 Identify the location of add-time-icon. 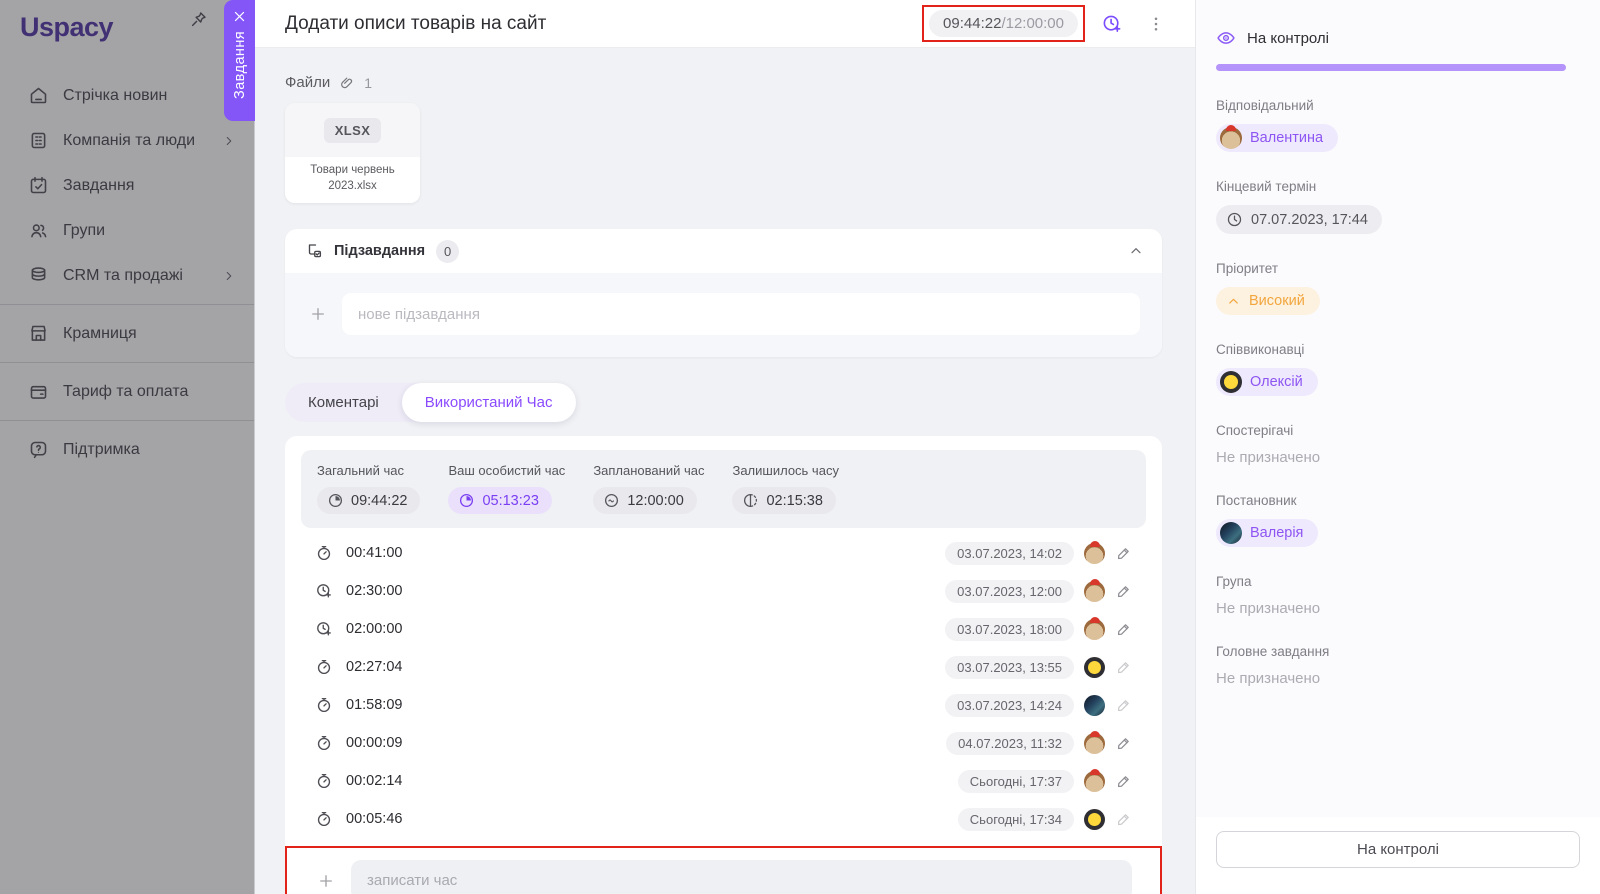
(1112, 24).